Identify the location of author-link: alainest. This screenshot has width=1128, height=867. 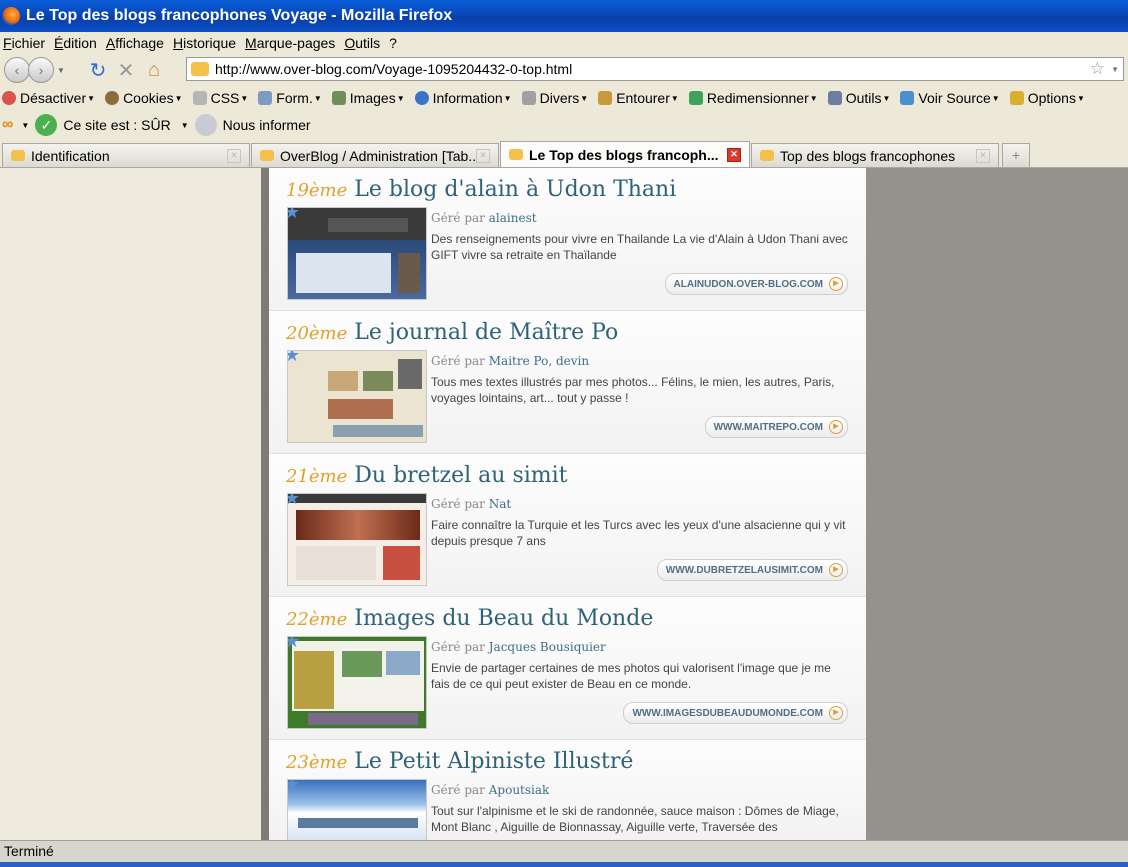
(513, 218).